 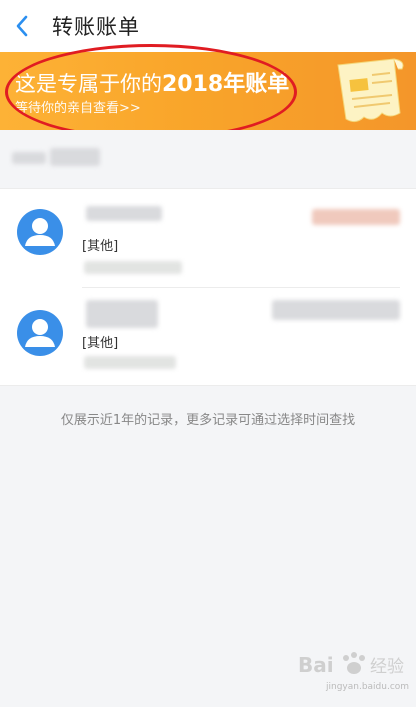 What do you see at coordinates (88, 84) in the screenshot?
I see `banner-title-prefix: 这是专属于你的` at bounding box center [88, 84].